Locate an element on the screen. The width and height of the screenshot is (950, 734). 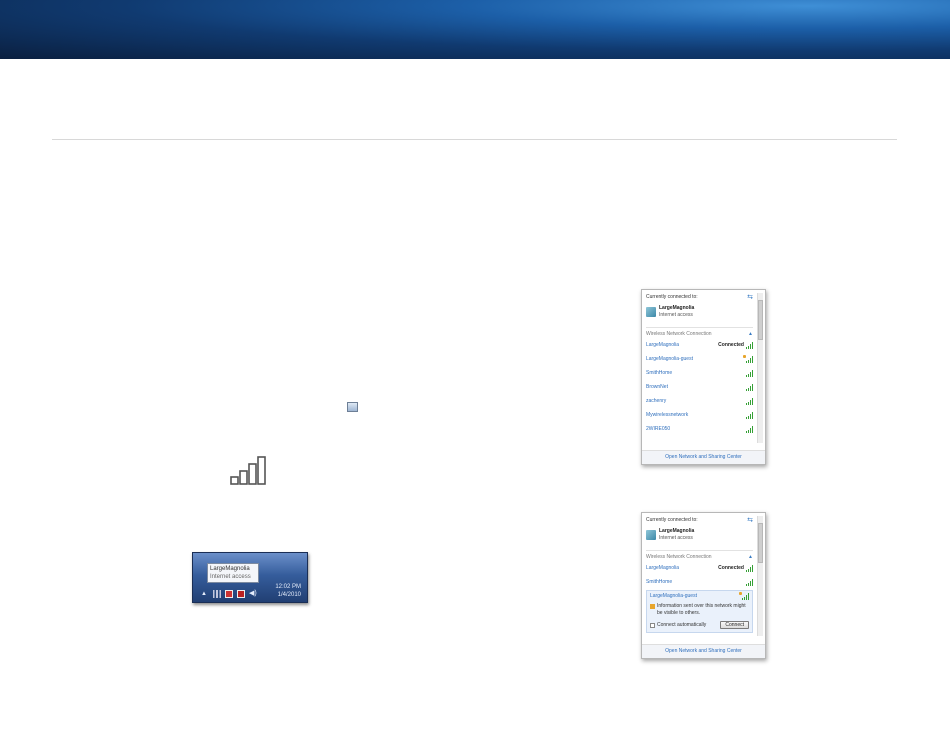
warning-icon is located at coordinates (652, 606).